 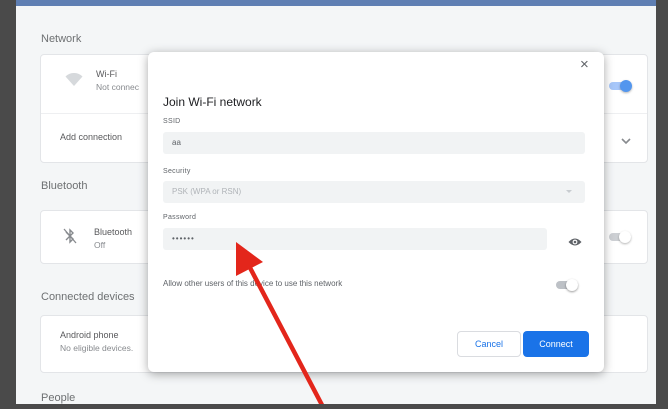 I want to click on left-edge, so click(x=8, y=204).